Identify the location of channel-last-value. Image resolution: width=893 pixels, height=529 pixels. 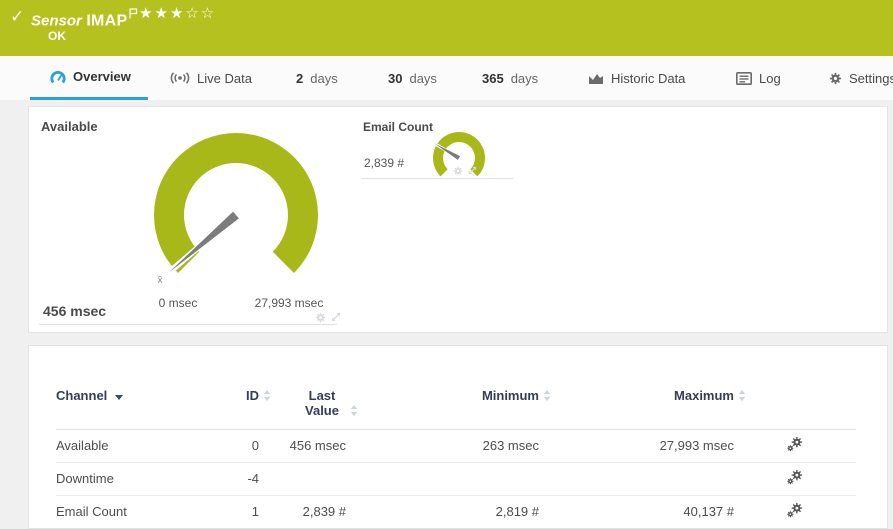
(302, 478).